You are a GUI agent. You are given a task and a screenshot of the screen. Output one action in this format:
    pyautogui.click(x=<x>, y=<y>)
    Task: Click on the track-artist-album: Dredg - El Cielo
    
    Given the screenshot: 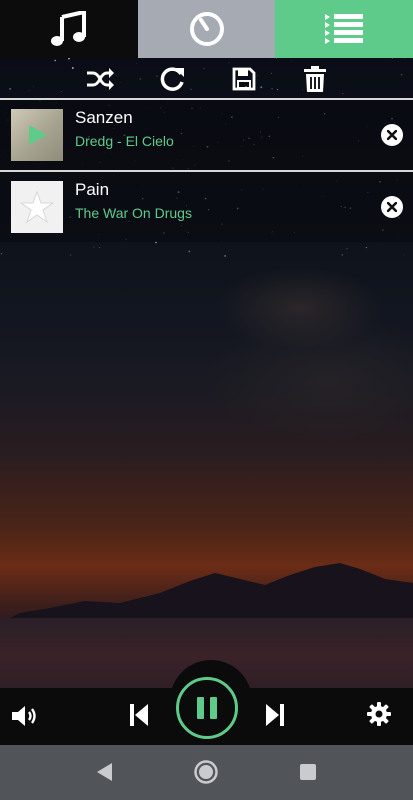 What is the action you would take?
    pyautogui.click(x=124, y=141)
    